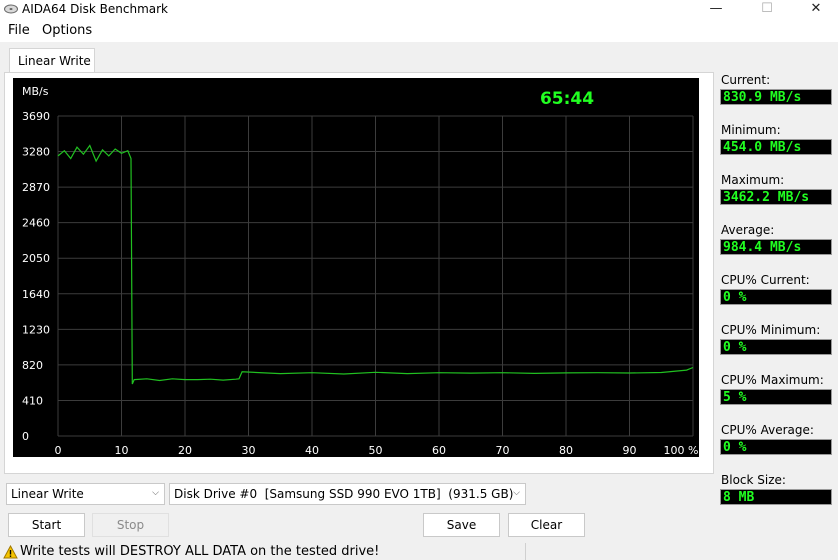  Describe the element at coordinates (753, 180) in the screenshot. I see `stat-label: Maximum:` at that location.